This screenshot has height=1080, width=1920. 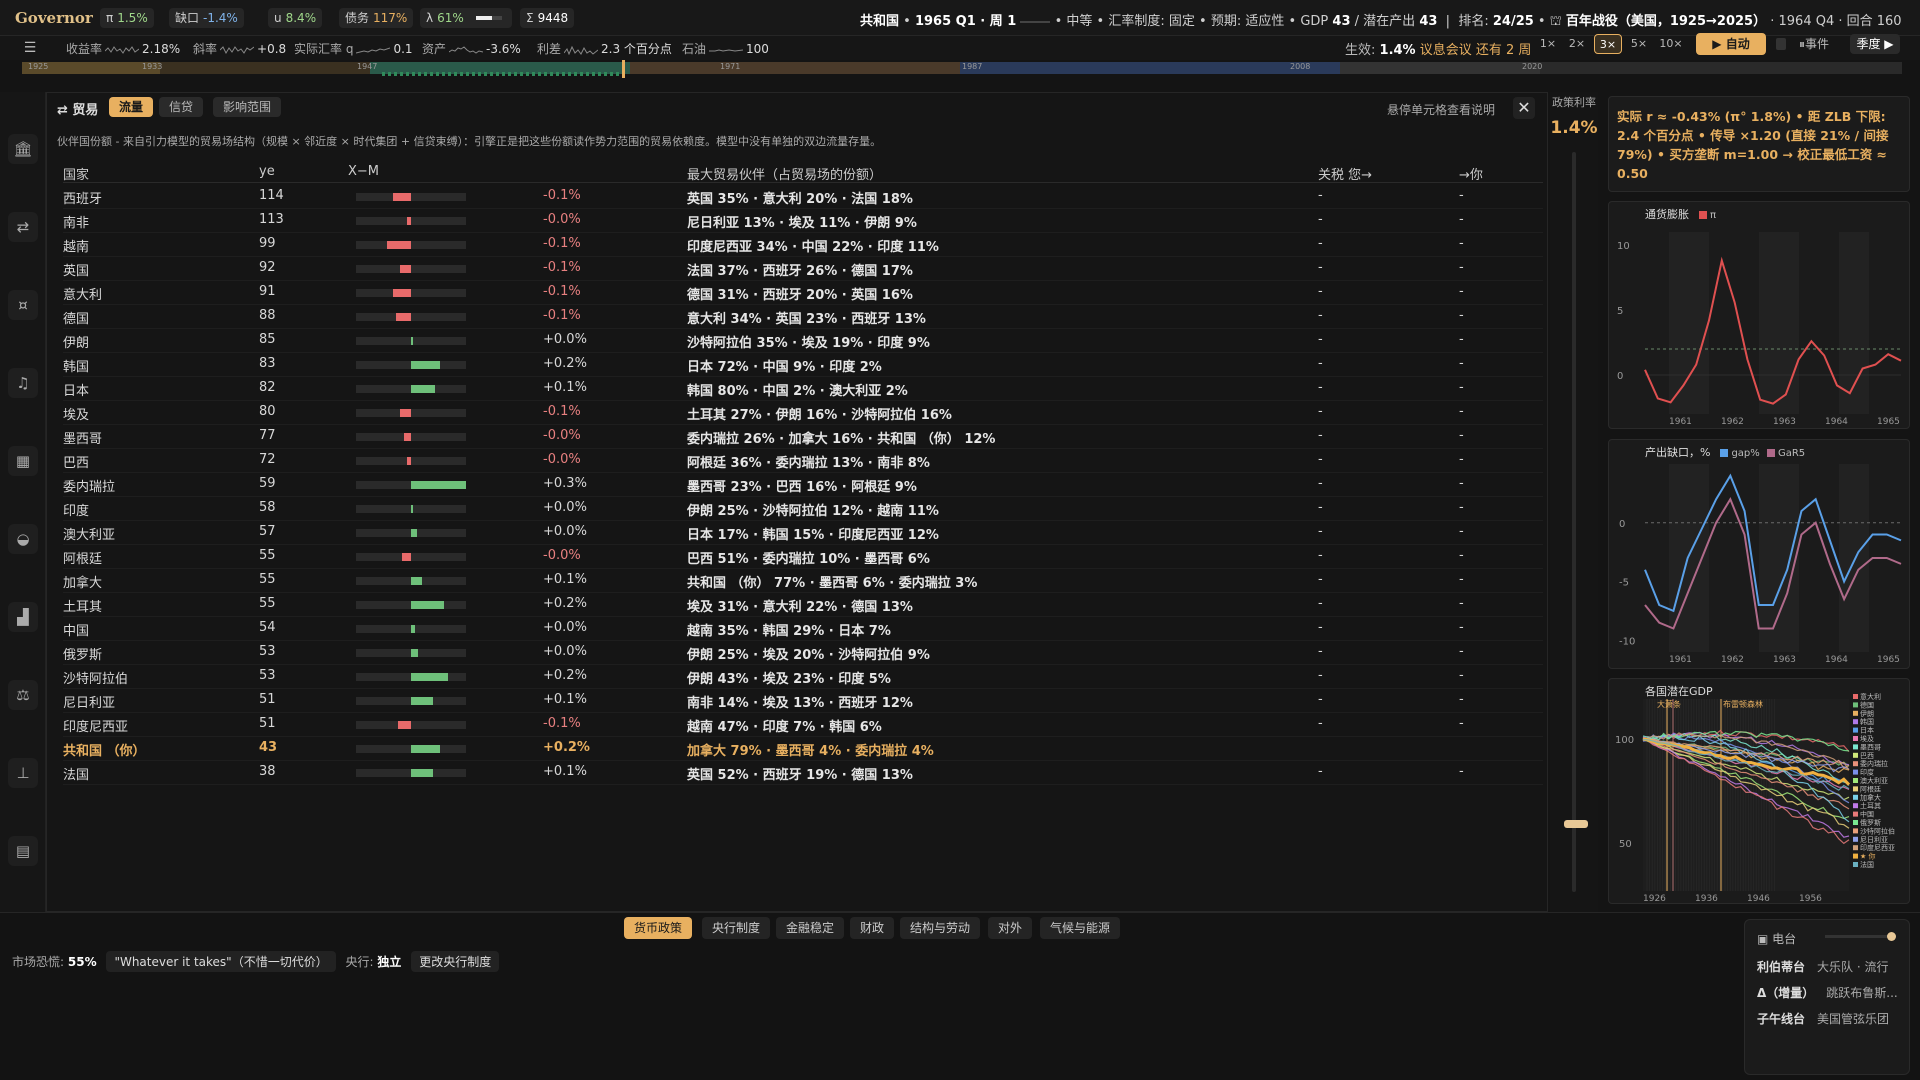 What do you see at coordinates (803, 341) in the screenshot?
I see `table-row: 伊朗 85 +0.0% 沙特阿拉伯 35% · 埃及 19% · 印度 9% - -` at bounding box center [803, 341].